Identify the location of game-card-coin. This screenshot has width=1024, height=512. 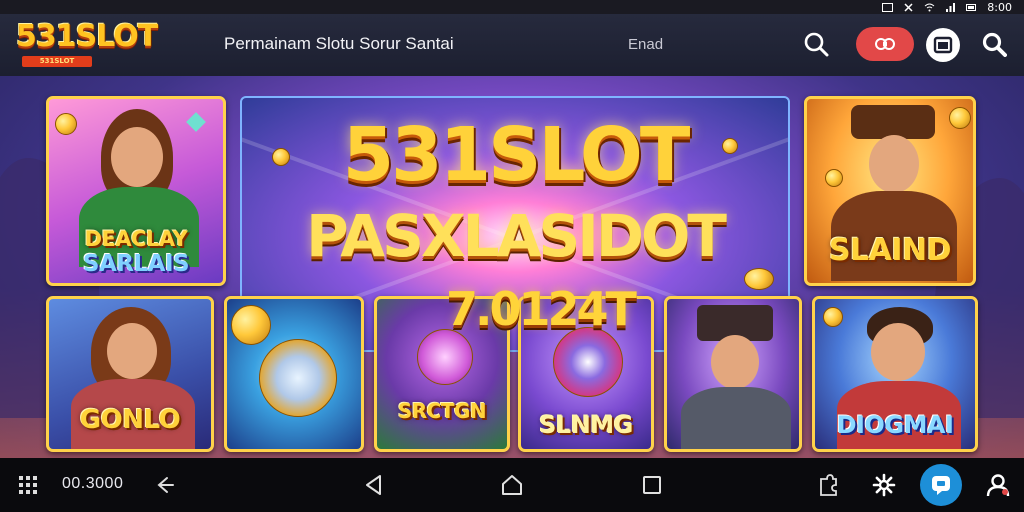
(294, 374).